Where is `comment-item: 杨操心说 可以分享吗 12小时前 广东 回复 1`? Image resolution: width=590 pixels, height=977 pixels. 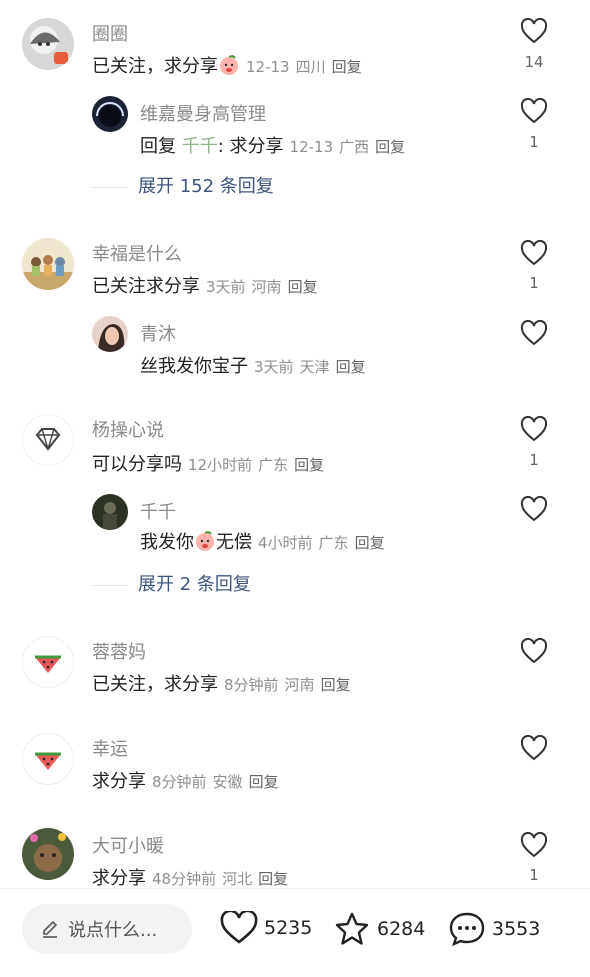
comment-item: 杨操心说 可以分享吗 12小时前 广东 回复 1 is located at coordinates (295, 448).